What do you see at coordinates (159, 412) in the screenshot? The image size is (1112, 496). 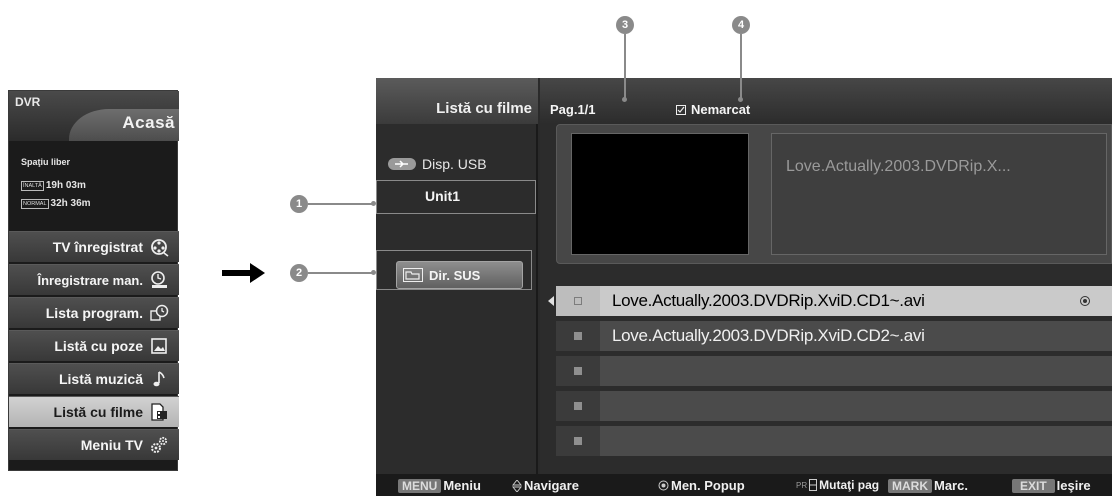 I see `movie-file-icon` at bounding box center [159, 412].